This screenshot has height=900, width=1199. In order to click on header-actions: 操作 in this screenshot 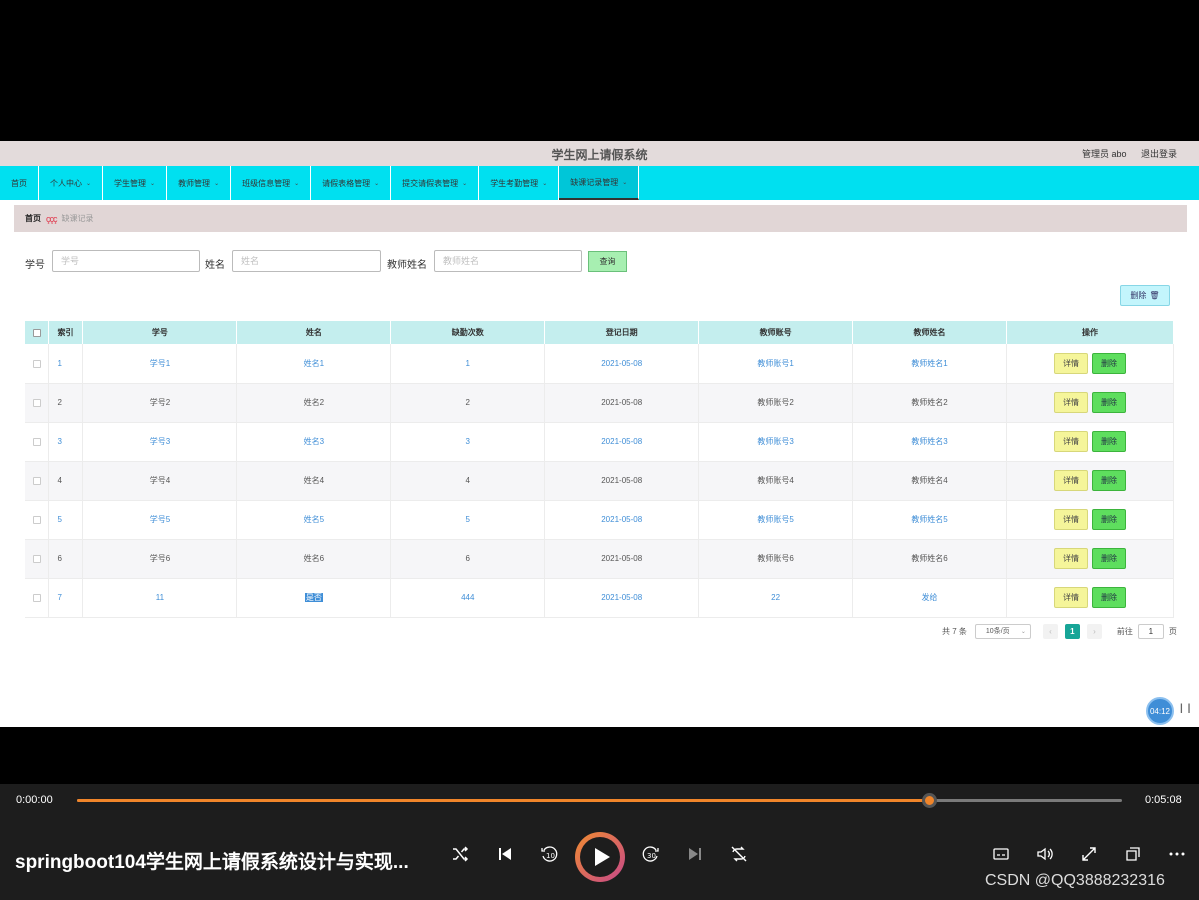, I will do `click(1090, 332)`.